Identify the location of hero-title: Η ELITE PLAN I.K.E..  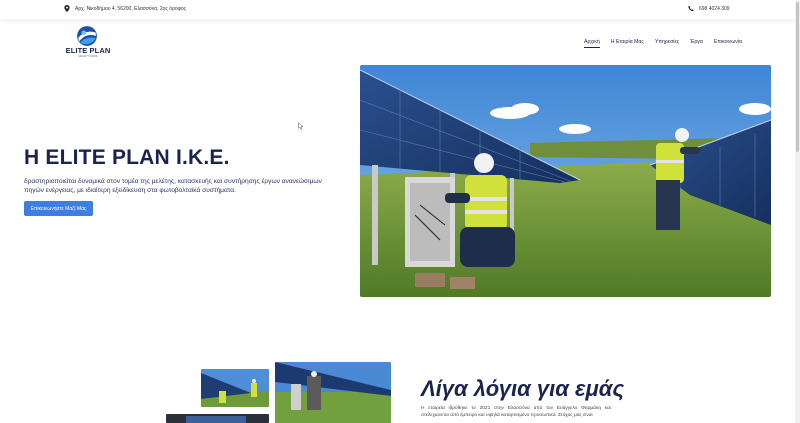
(127, 157).